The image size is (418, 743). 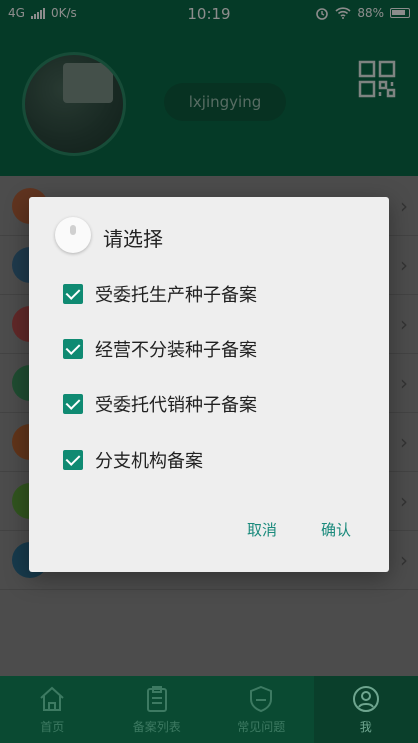 I want to click on option-branch-office: 分支机构备案, so click(x=133, y=460).